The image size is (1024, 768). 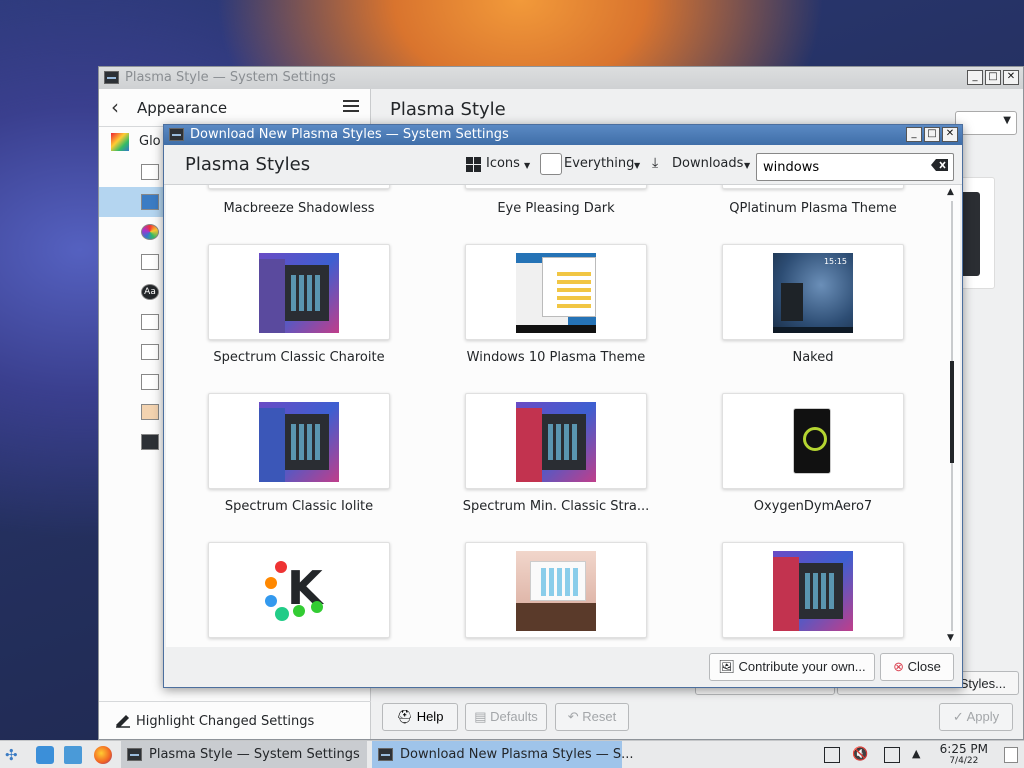 I want to click on clock: 6:25 PM 7/4/22, so click(x=964, y=755).